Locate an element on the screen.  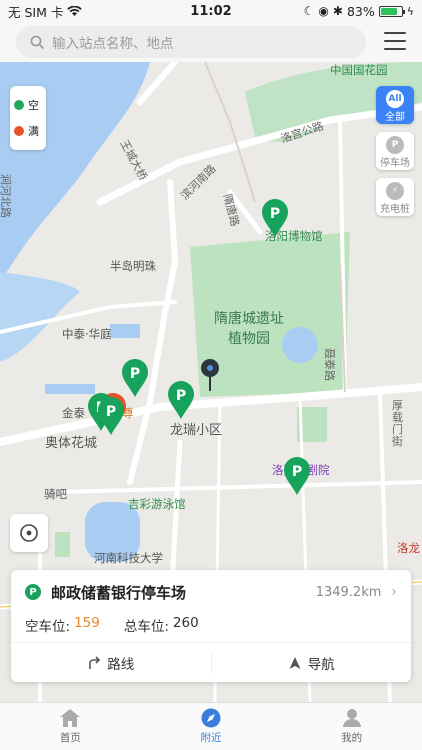
total-spaces-label: 总车位: is located at coordinates (146, 627).